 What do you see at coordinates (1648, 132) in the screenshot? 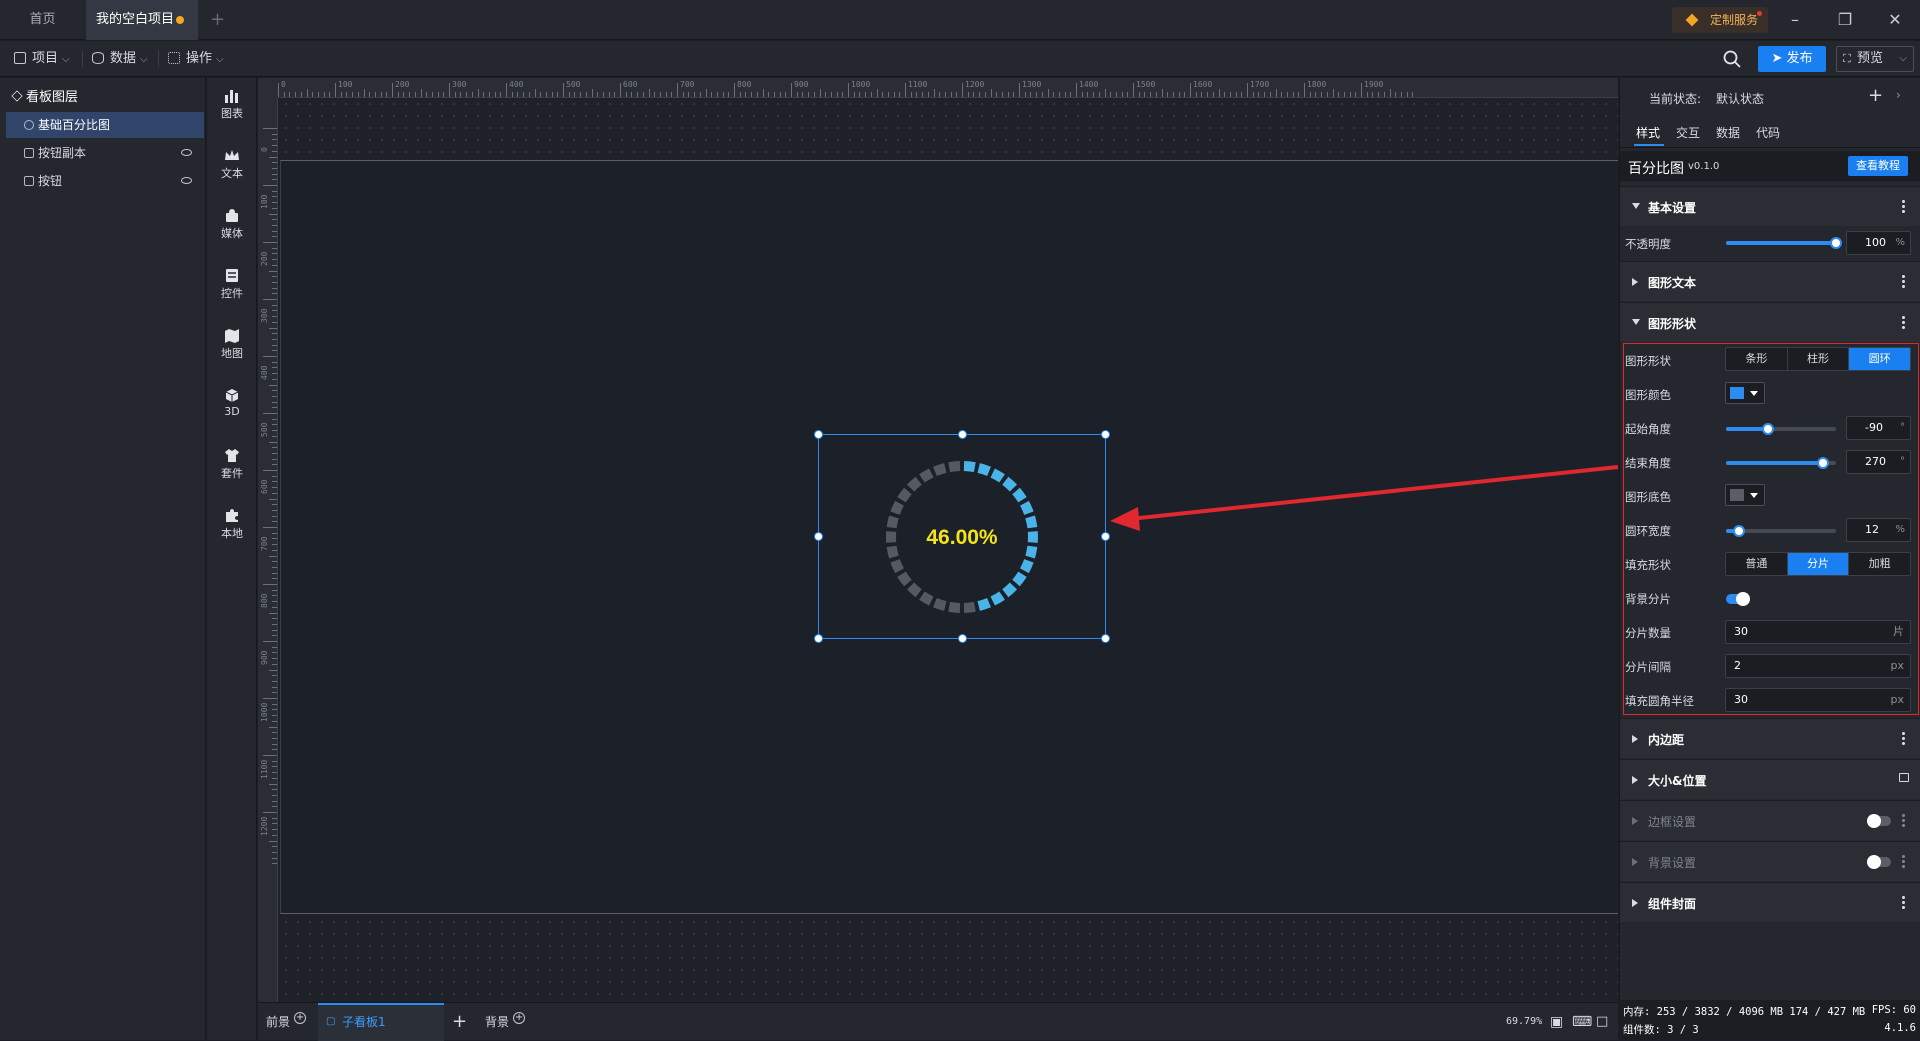
I see `tab-style: 样式` at bounding box center [1648, 132].